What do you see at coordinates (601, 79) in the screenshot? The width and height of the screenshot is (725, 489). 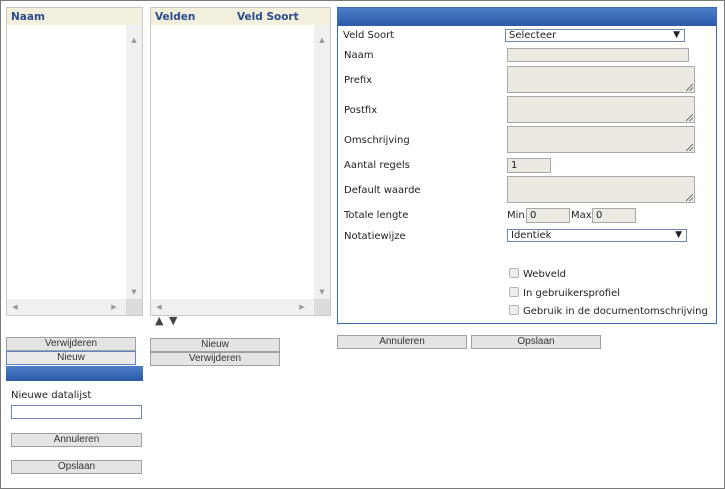 I see `prefix-textarea` at bounding box center [601, 79].